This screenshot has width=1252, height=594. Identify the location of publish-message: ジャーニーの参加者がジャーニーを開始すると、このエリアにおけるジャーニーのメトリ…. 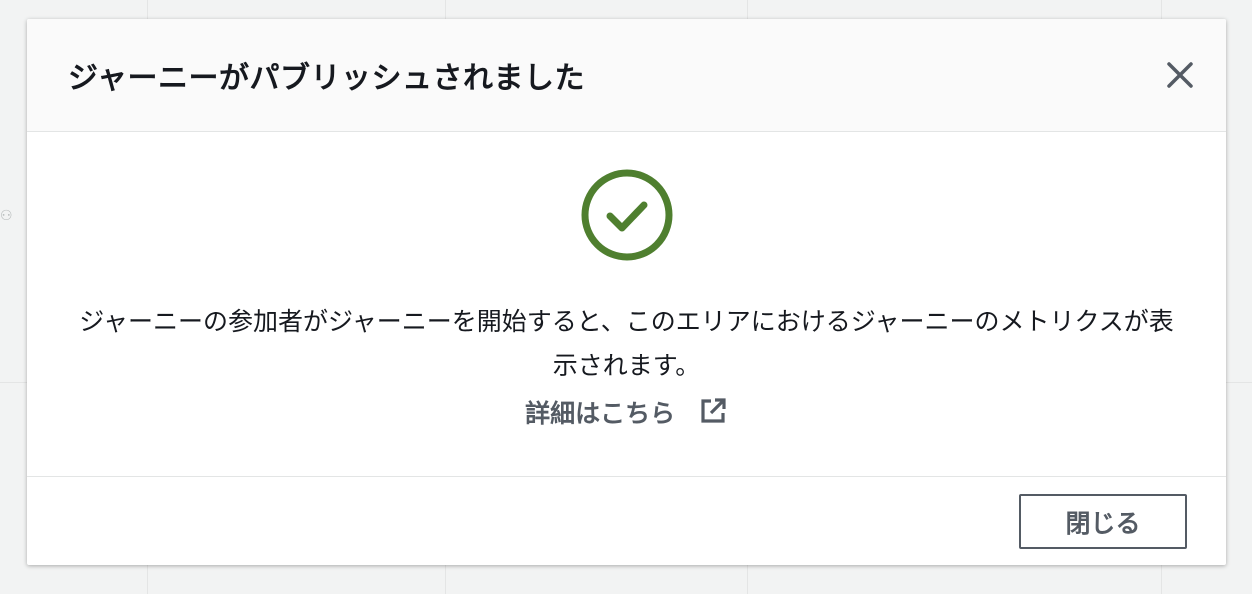
(626, 343).